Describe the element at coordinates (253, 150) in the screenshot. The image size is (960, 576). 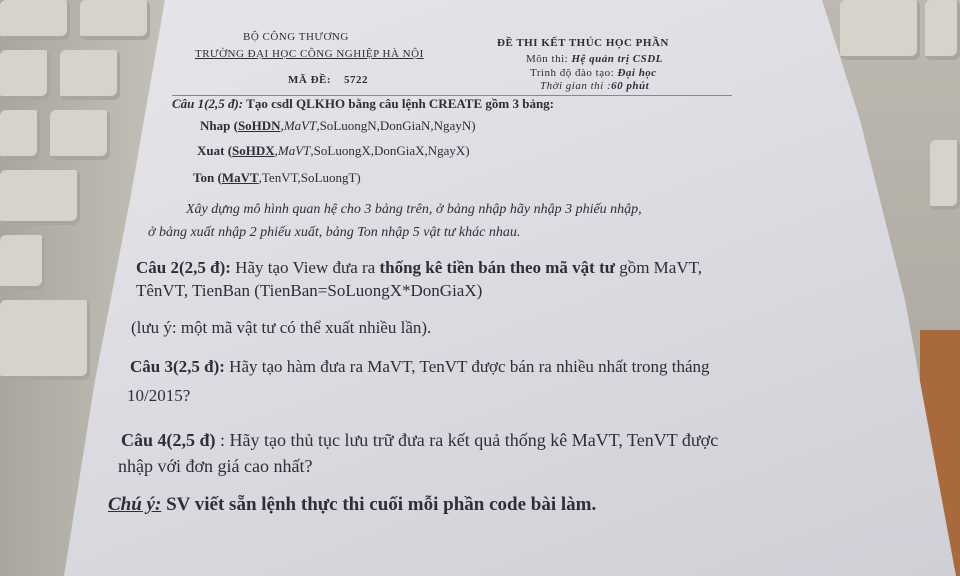
I see `primary-key: SoHDX` at that location.